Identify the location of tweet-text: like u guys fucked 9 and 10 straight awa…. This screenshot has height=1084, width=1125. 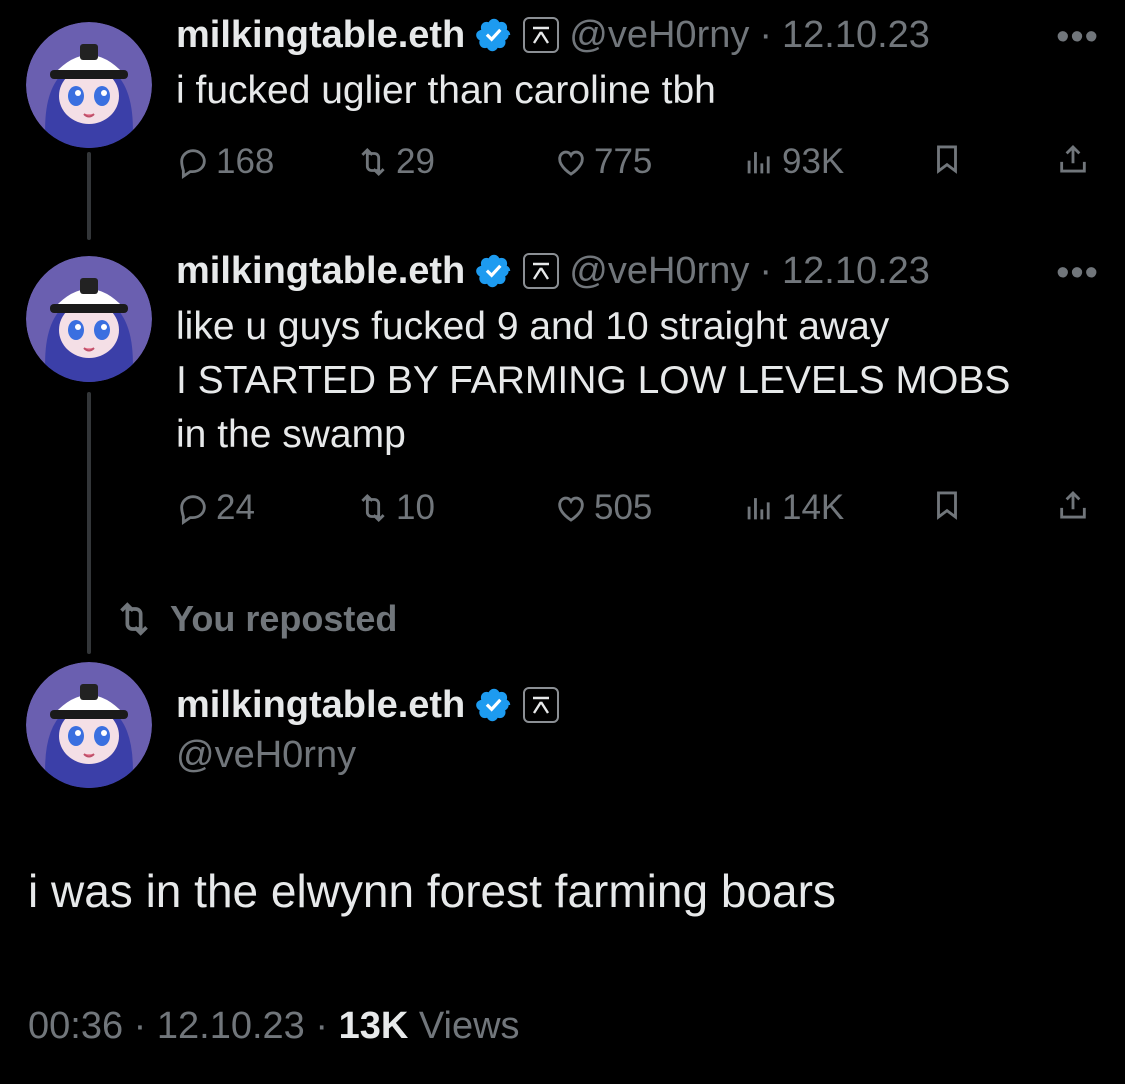
(593, 380).